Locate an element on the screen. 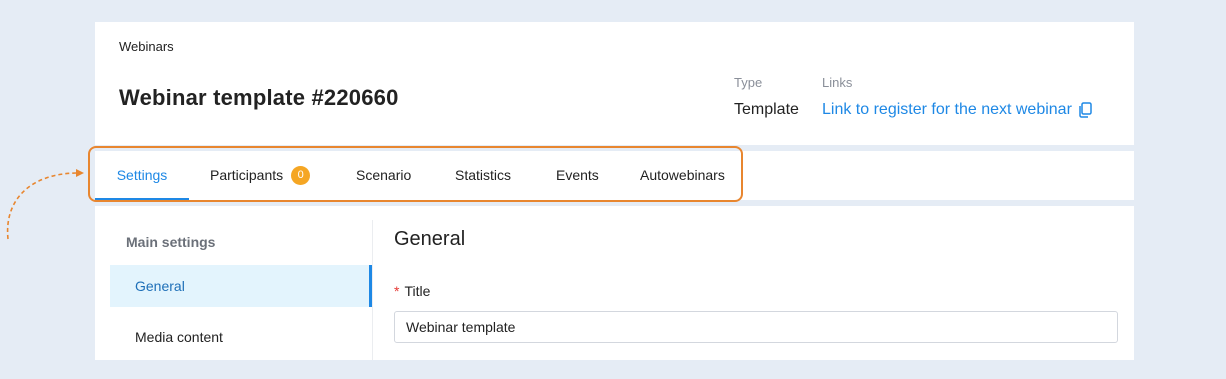  title-field-label: * Title is located at coordinates (412, 291).